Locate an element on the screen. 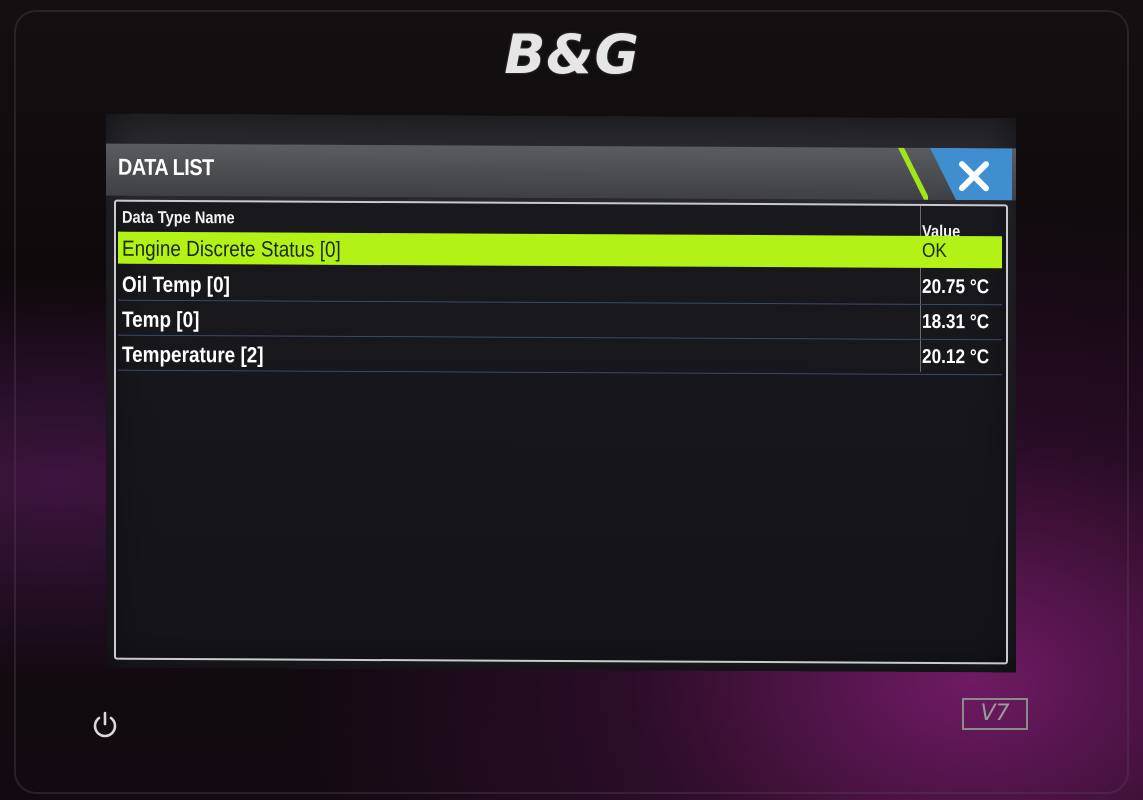  row-value: 18.31 °C is located at coordinates (956, 322).